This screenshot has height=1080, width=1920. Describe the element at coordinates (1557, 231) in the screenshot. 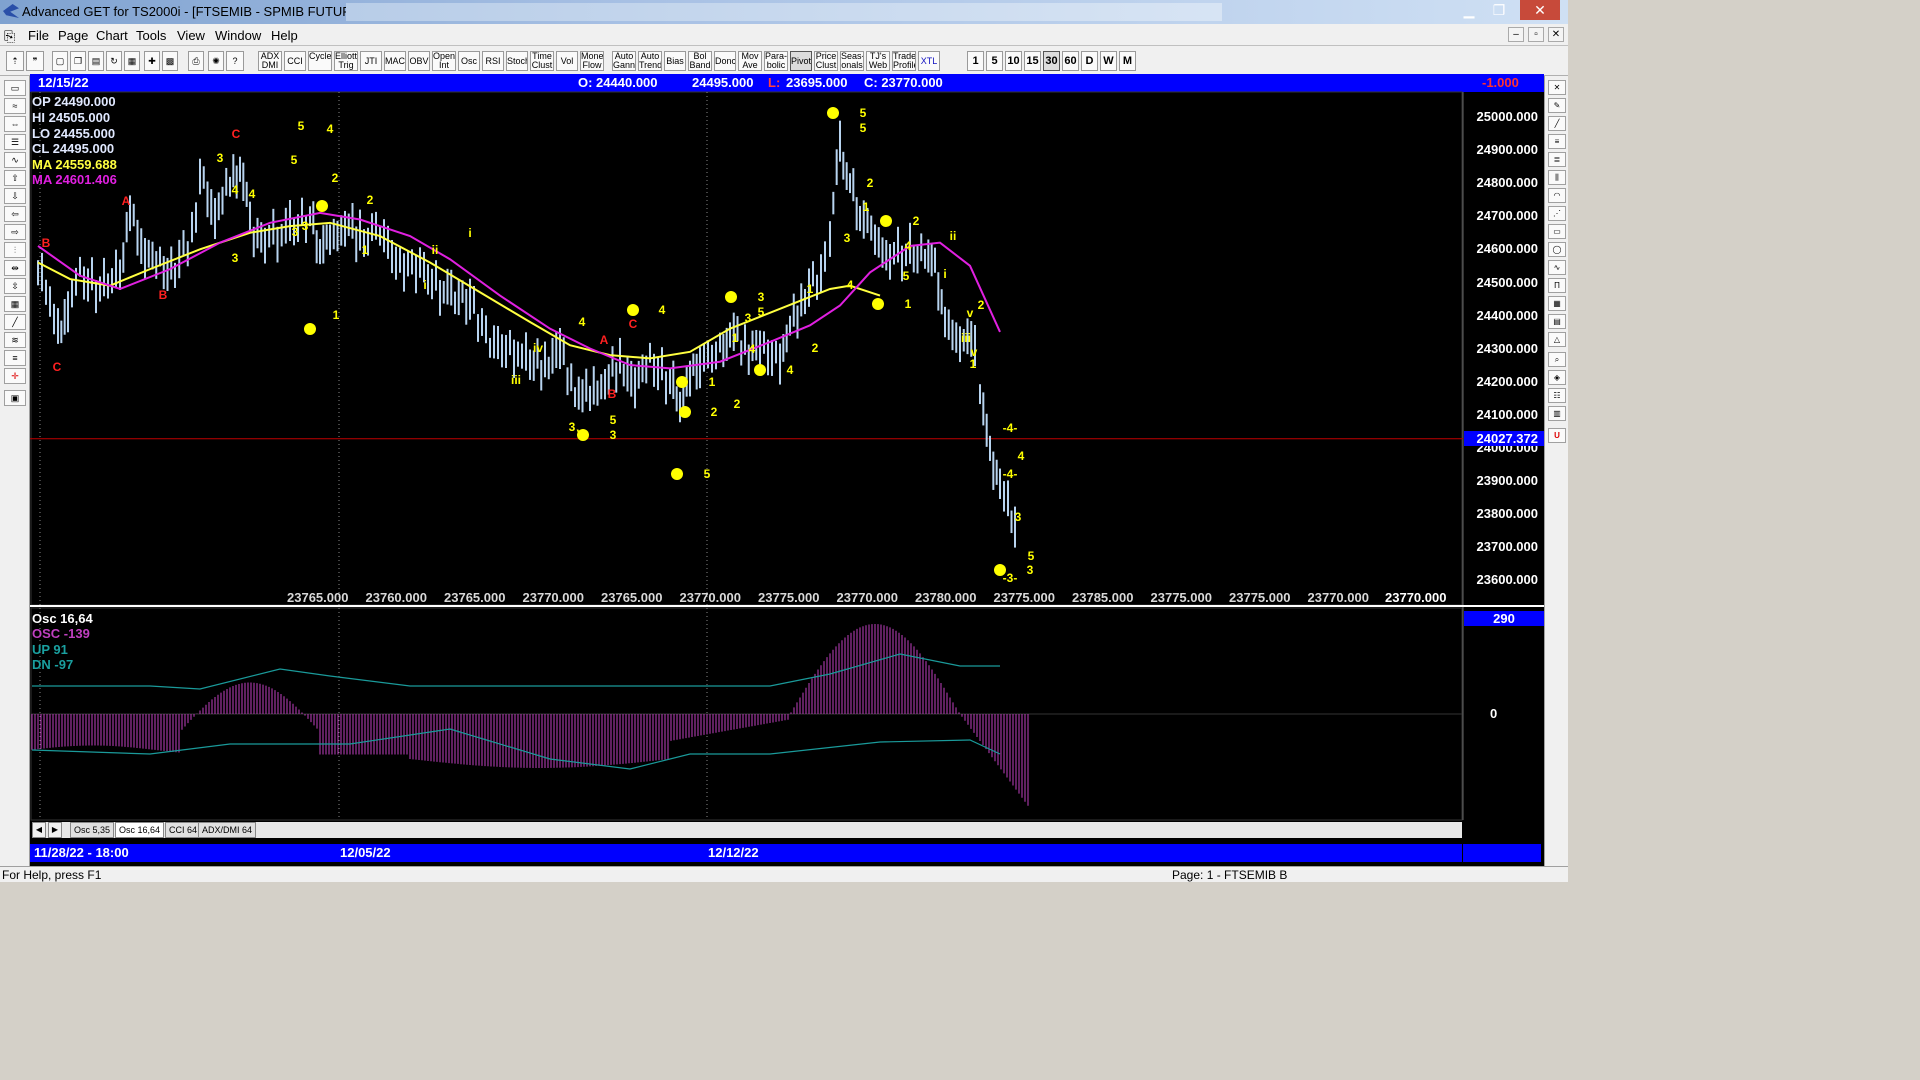

I see `channel-icon: ▭` at that location.